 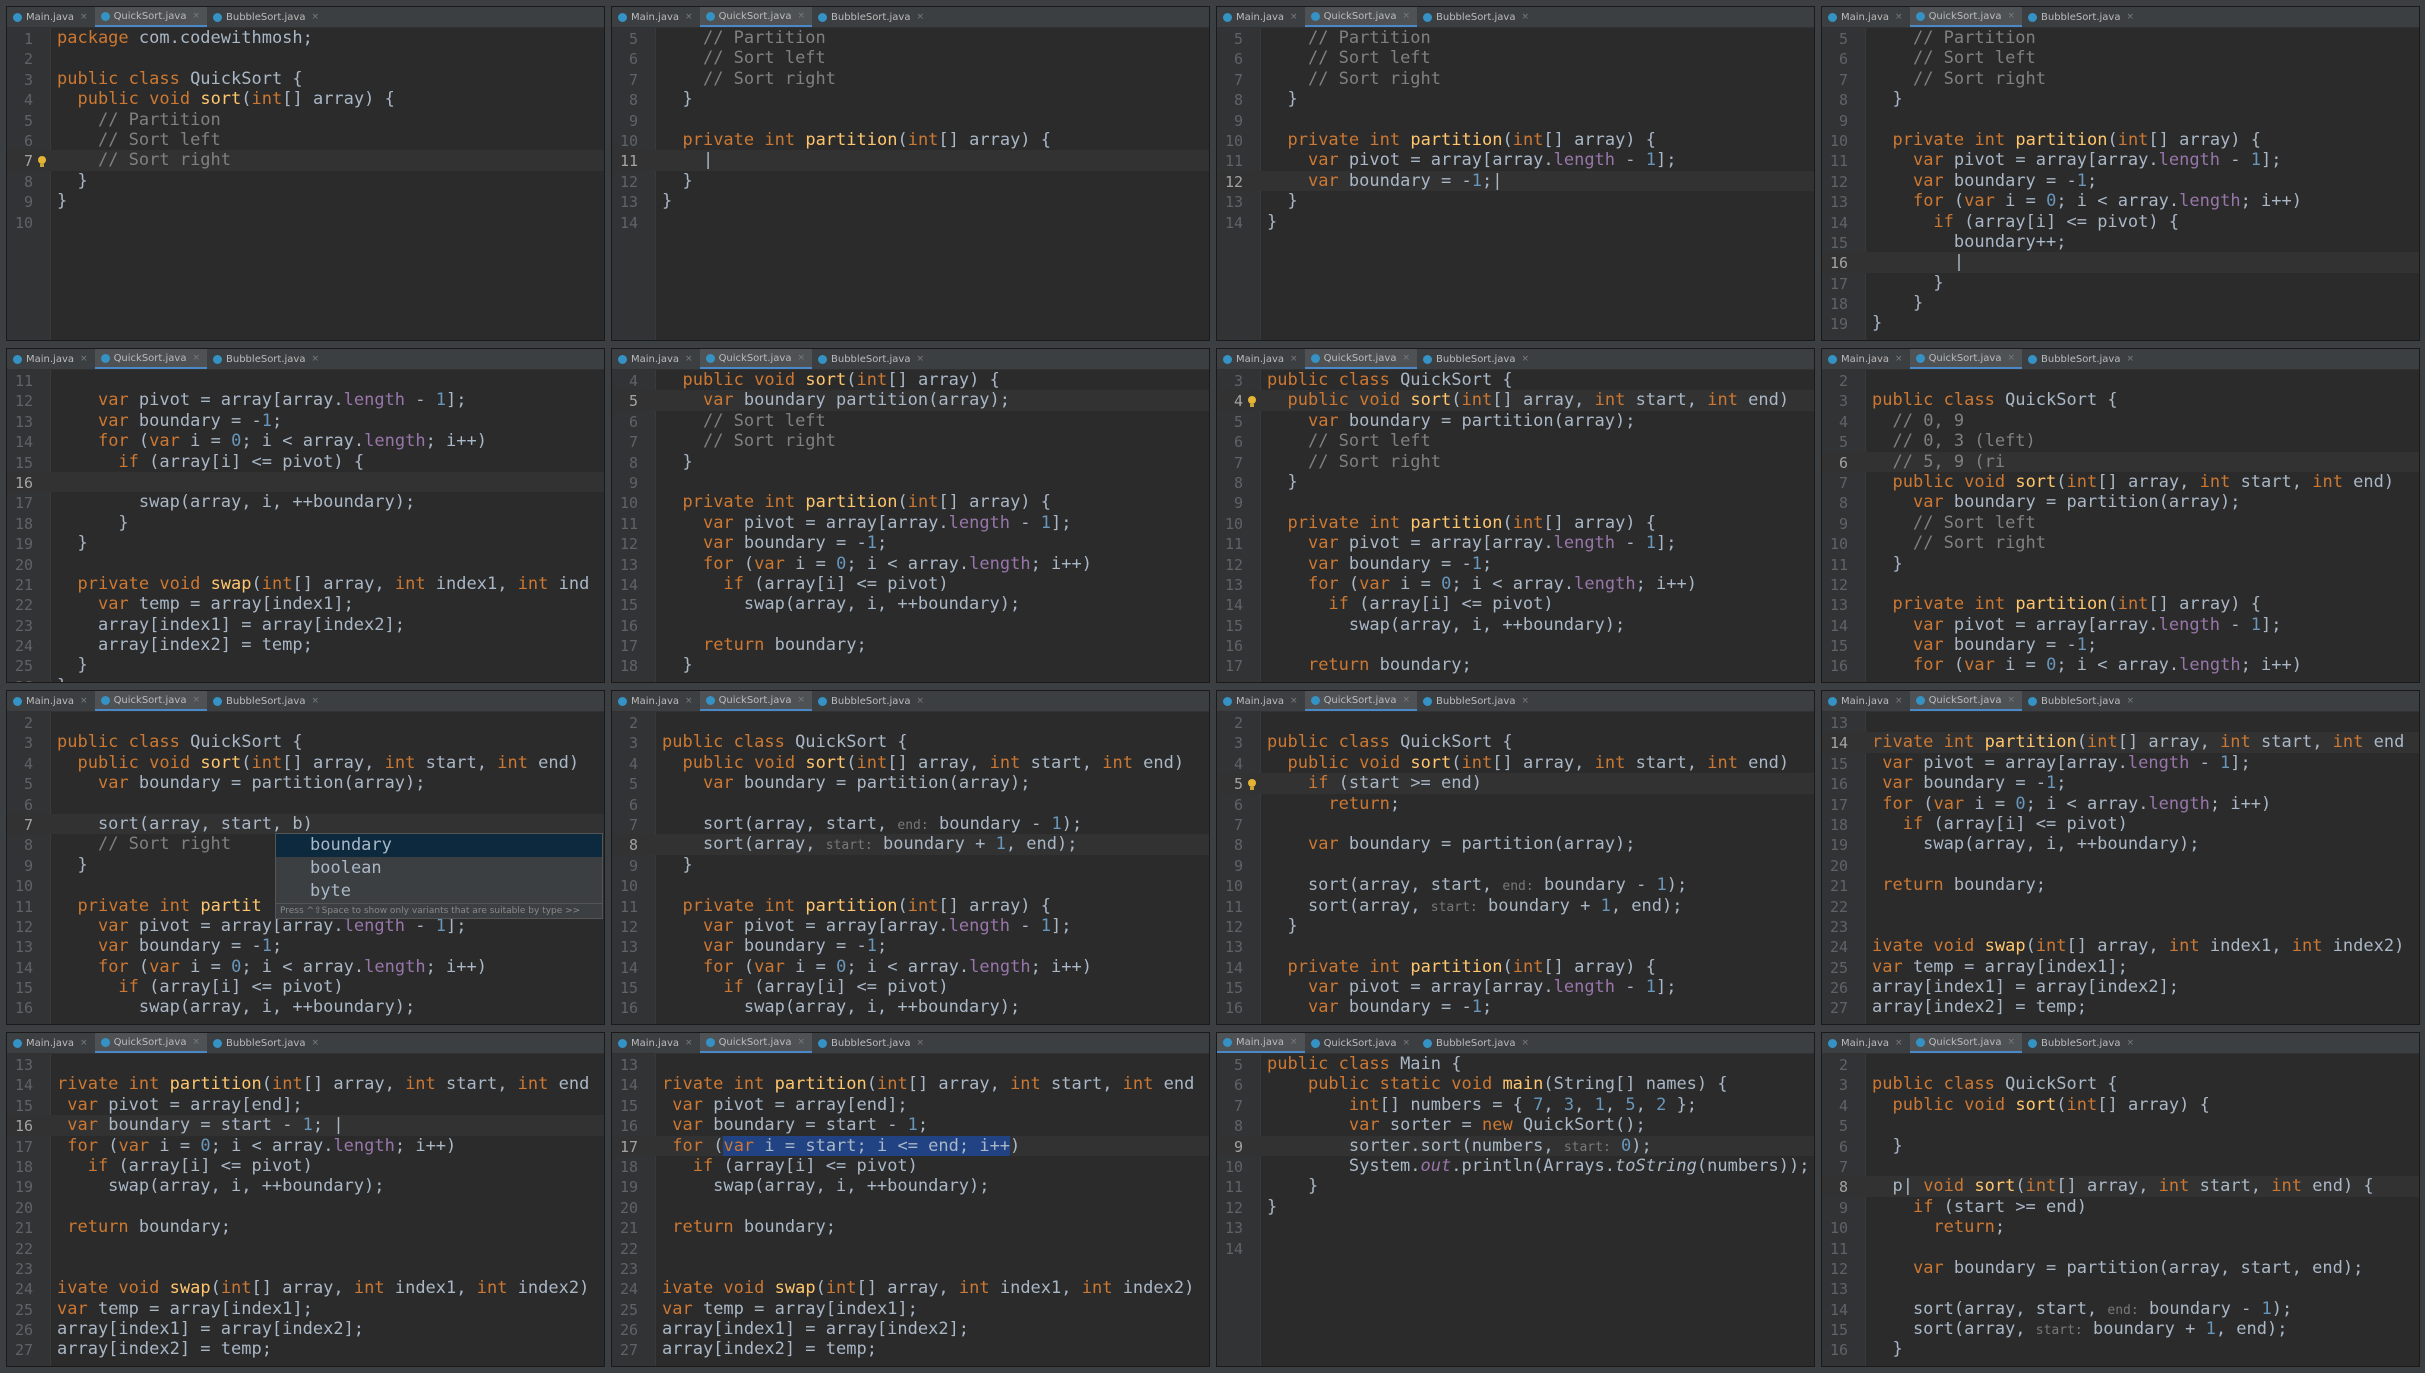 What do you see at coordinates (2120, 242) in the screenshot?
I see `code-line: 15 boundary++;` at bounding box center [2120, 242].